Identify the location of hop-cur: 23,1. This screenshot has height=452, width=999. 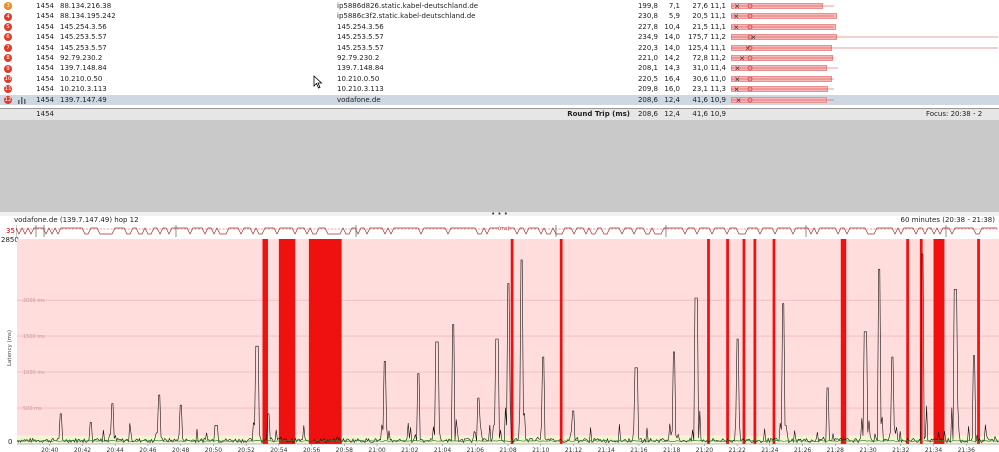
(700, 89).